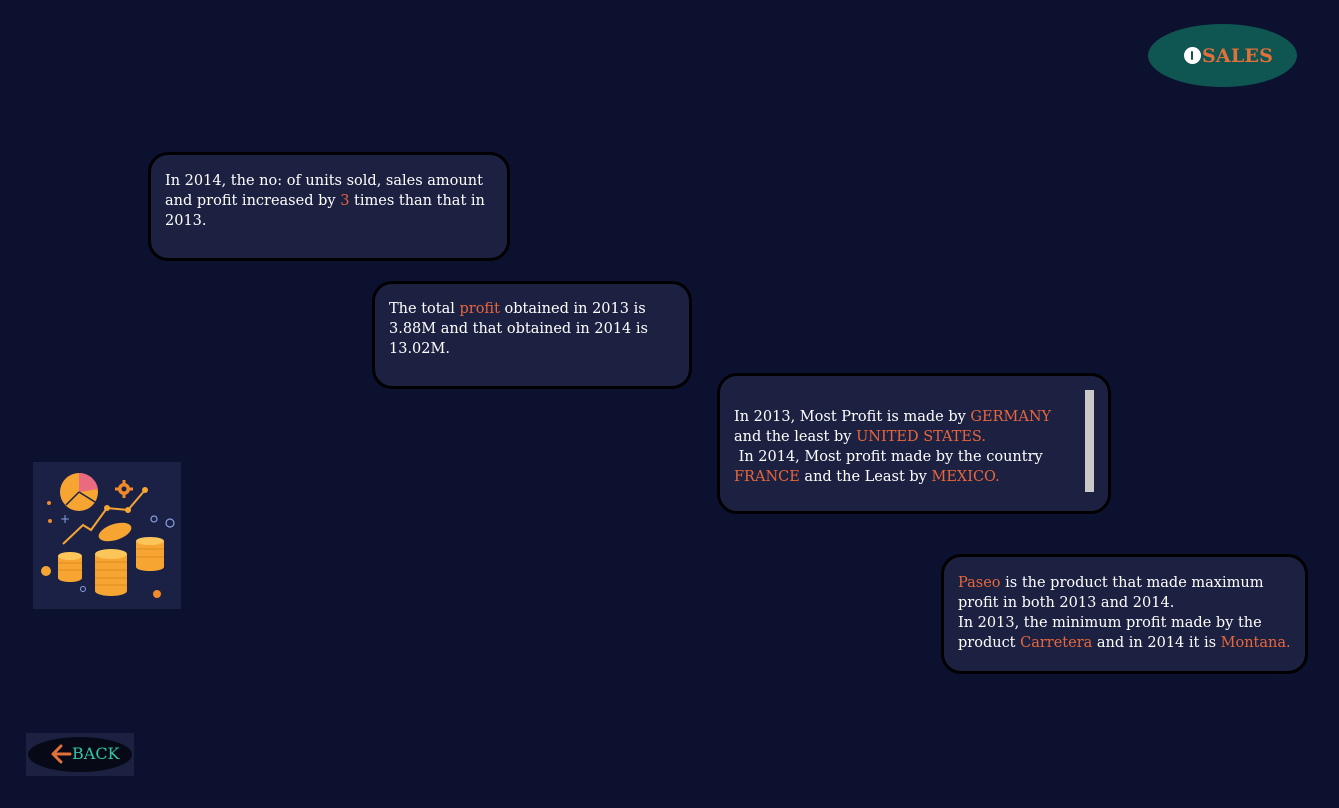 This screenshot has height=808, width=1339. I want to click on body-text: In 2013, Most Profit is made by, so click(852, 417).